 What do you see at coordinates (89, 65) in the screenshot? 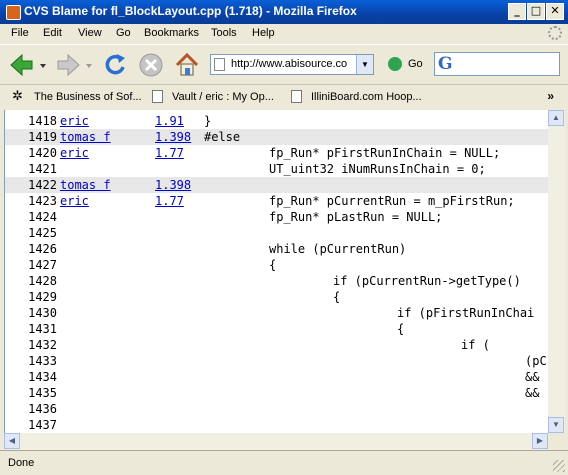
I see `forward-history-dropdown-icon` at bounding box center [89, 65].